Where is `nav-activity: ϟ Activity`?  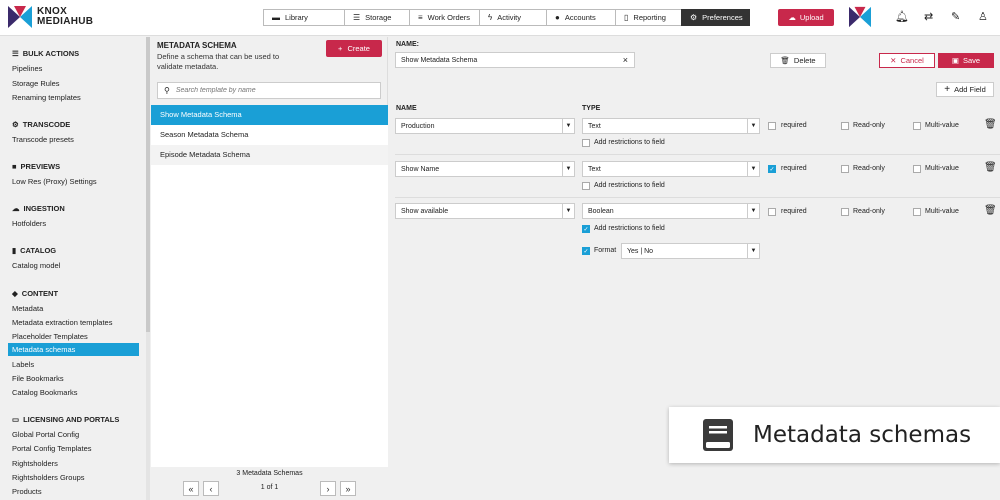 nav-activity: ϟ Activity is located at coordinates (513, 17).